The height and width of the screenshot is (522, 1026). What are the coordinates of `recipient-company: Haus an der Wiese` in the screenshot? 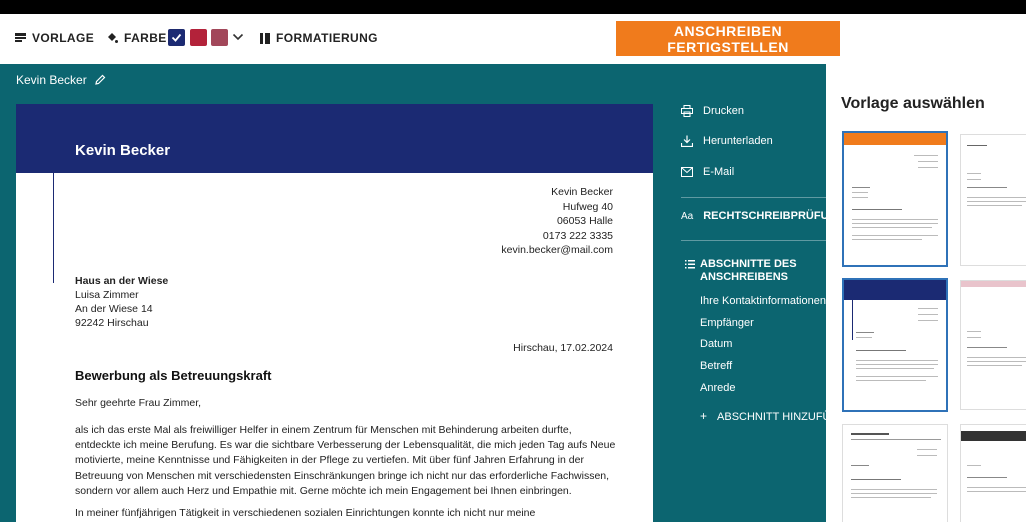 It's located at (122, 281).